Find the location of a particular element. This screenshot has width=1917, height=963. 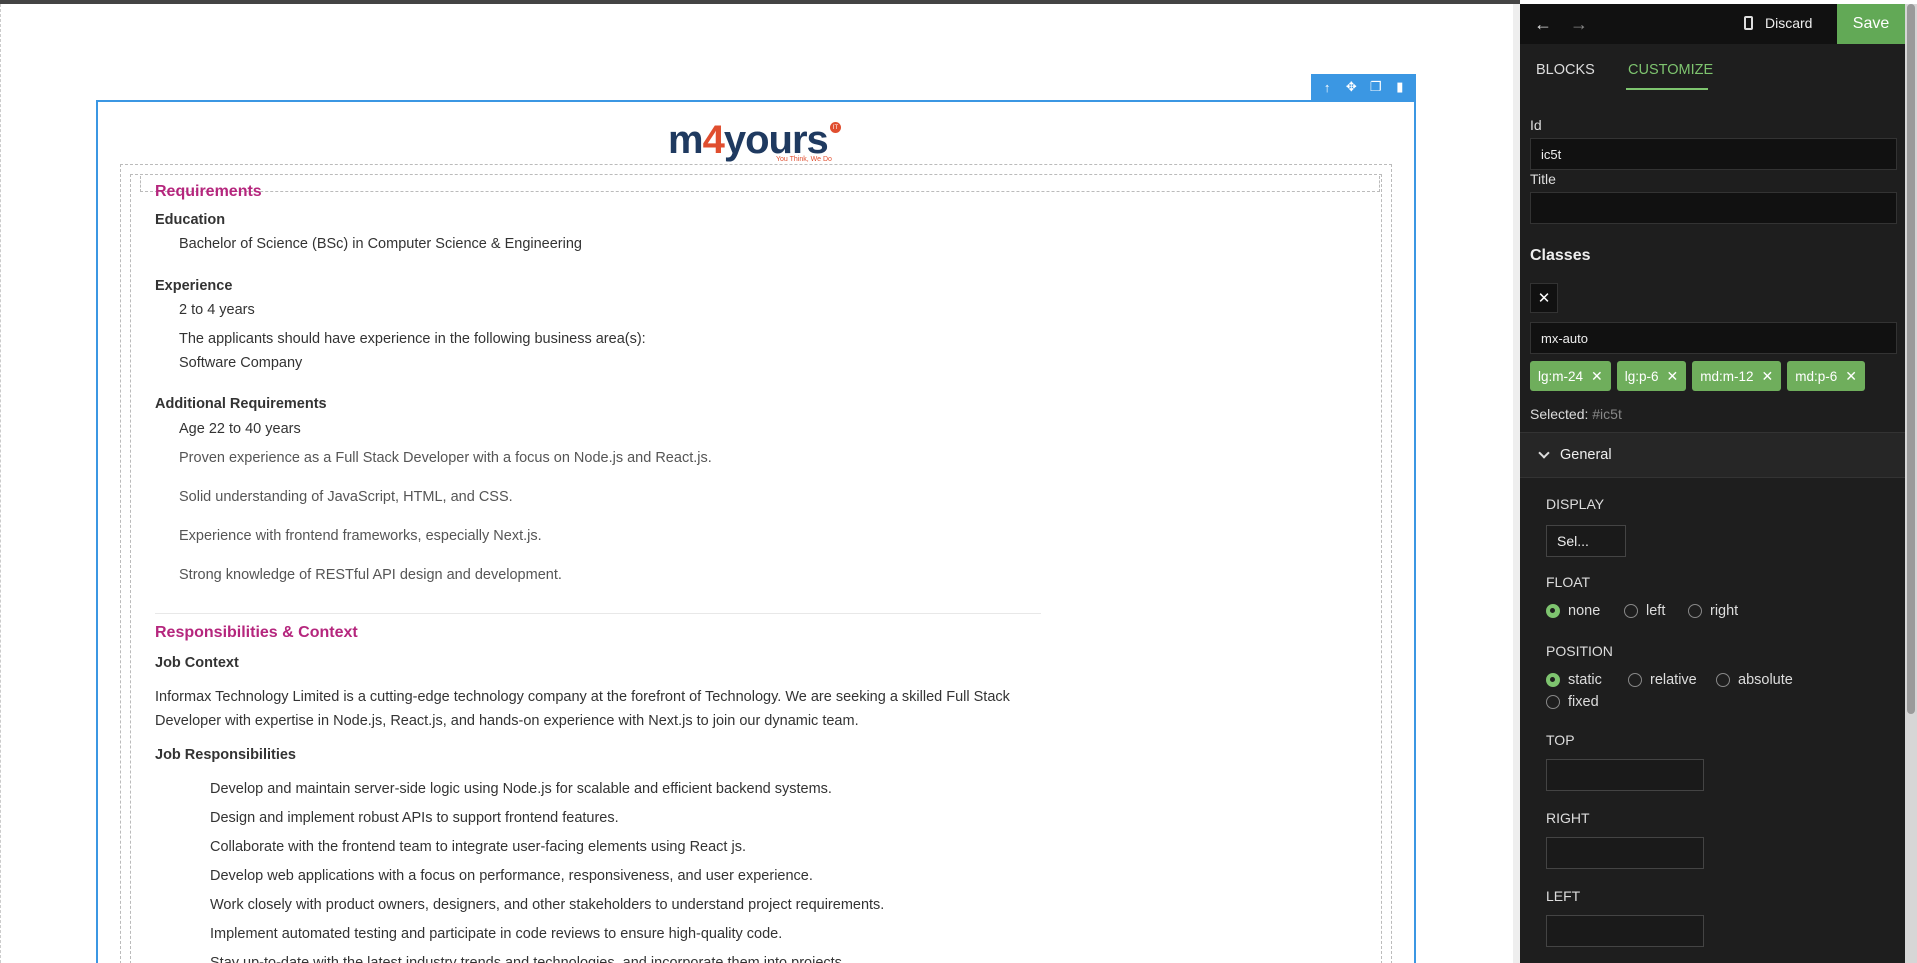

title-input is located at coordinates (1713, 208).